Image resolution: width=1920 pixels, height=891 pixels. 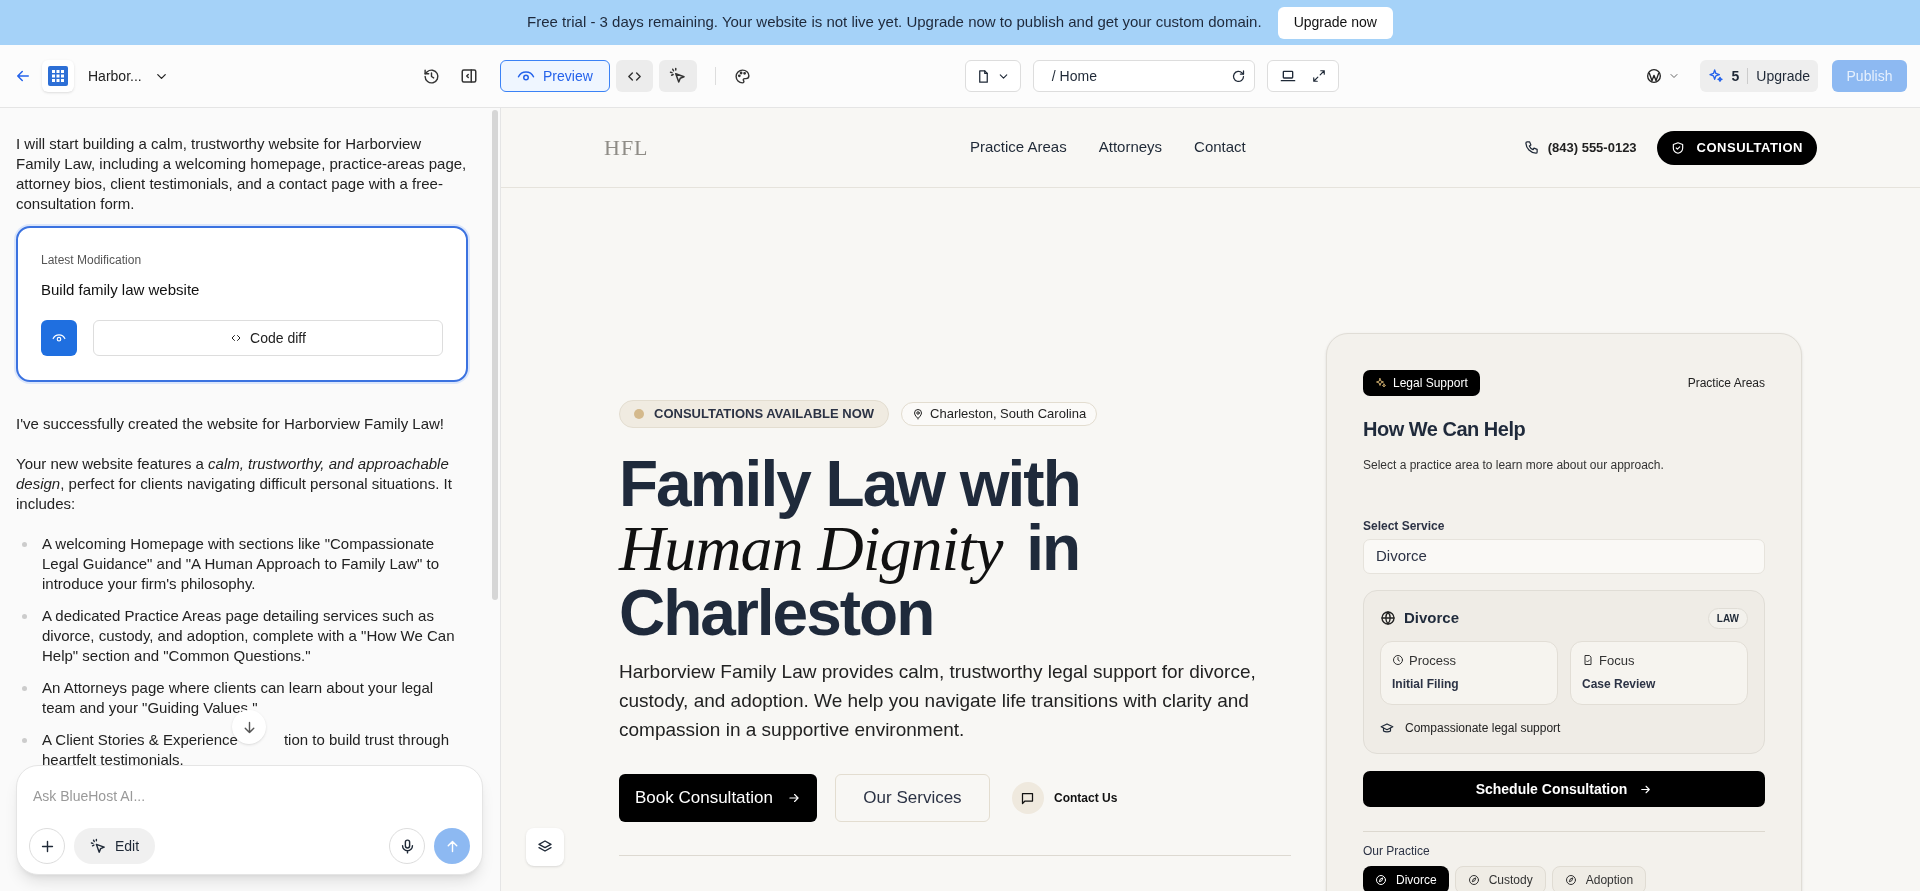 I want to click on detail-value: Case Review, so click(x=1619, y=684).